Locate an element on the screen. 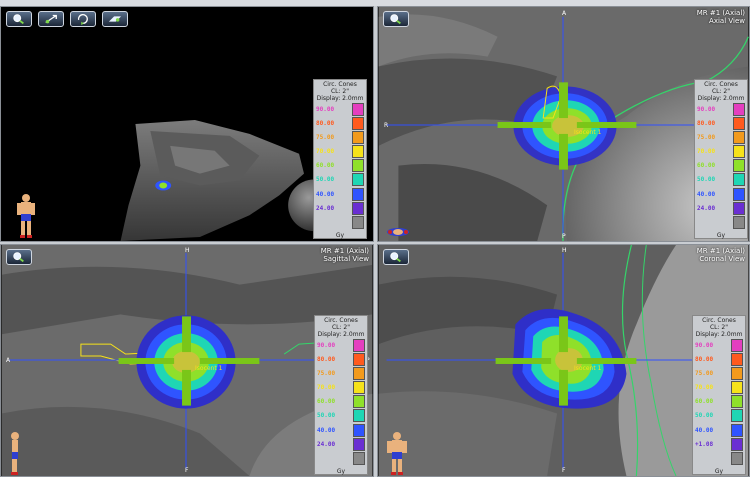 Image resolution: width=750 pixels, height=477 pixels. coronal-head-label: H is located at coordinates (564, 250).